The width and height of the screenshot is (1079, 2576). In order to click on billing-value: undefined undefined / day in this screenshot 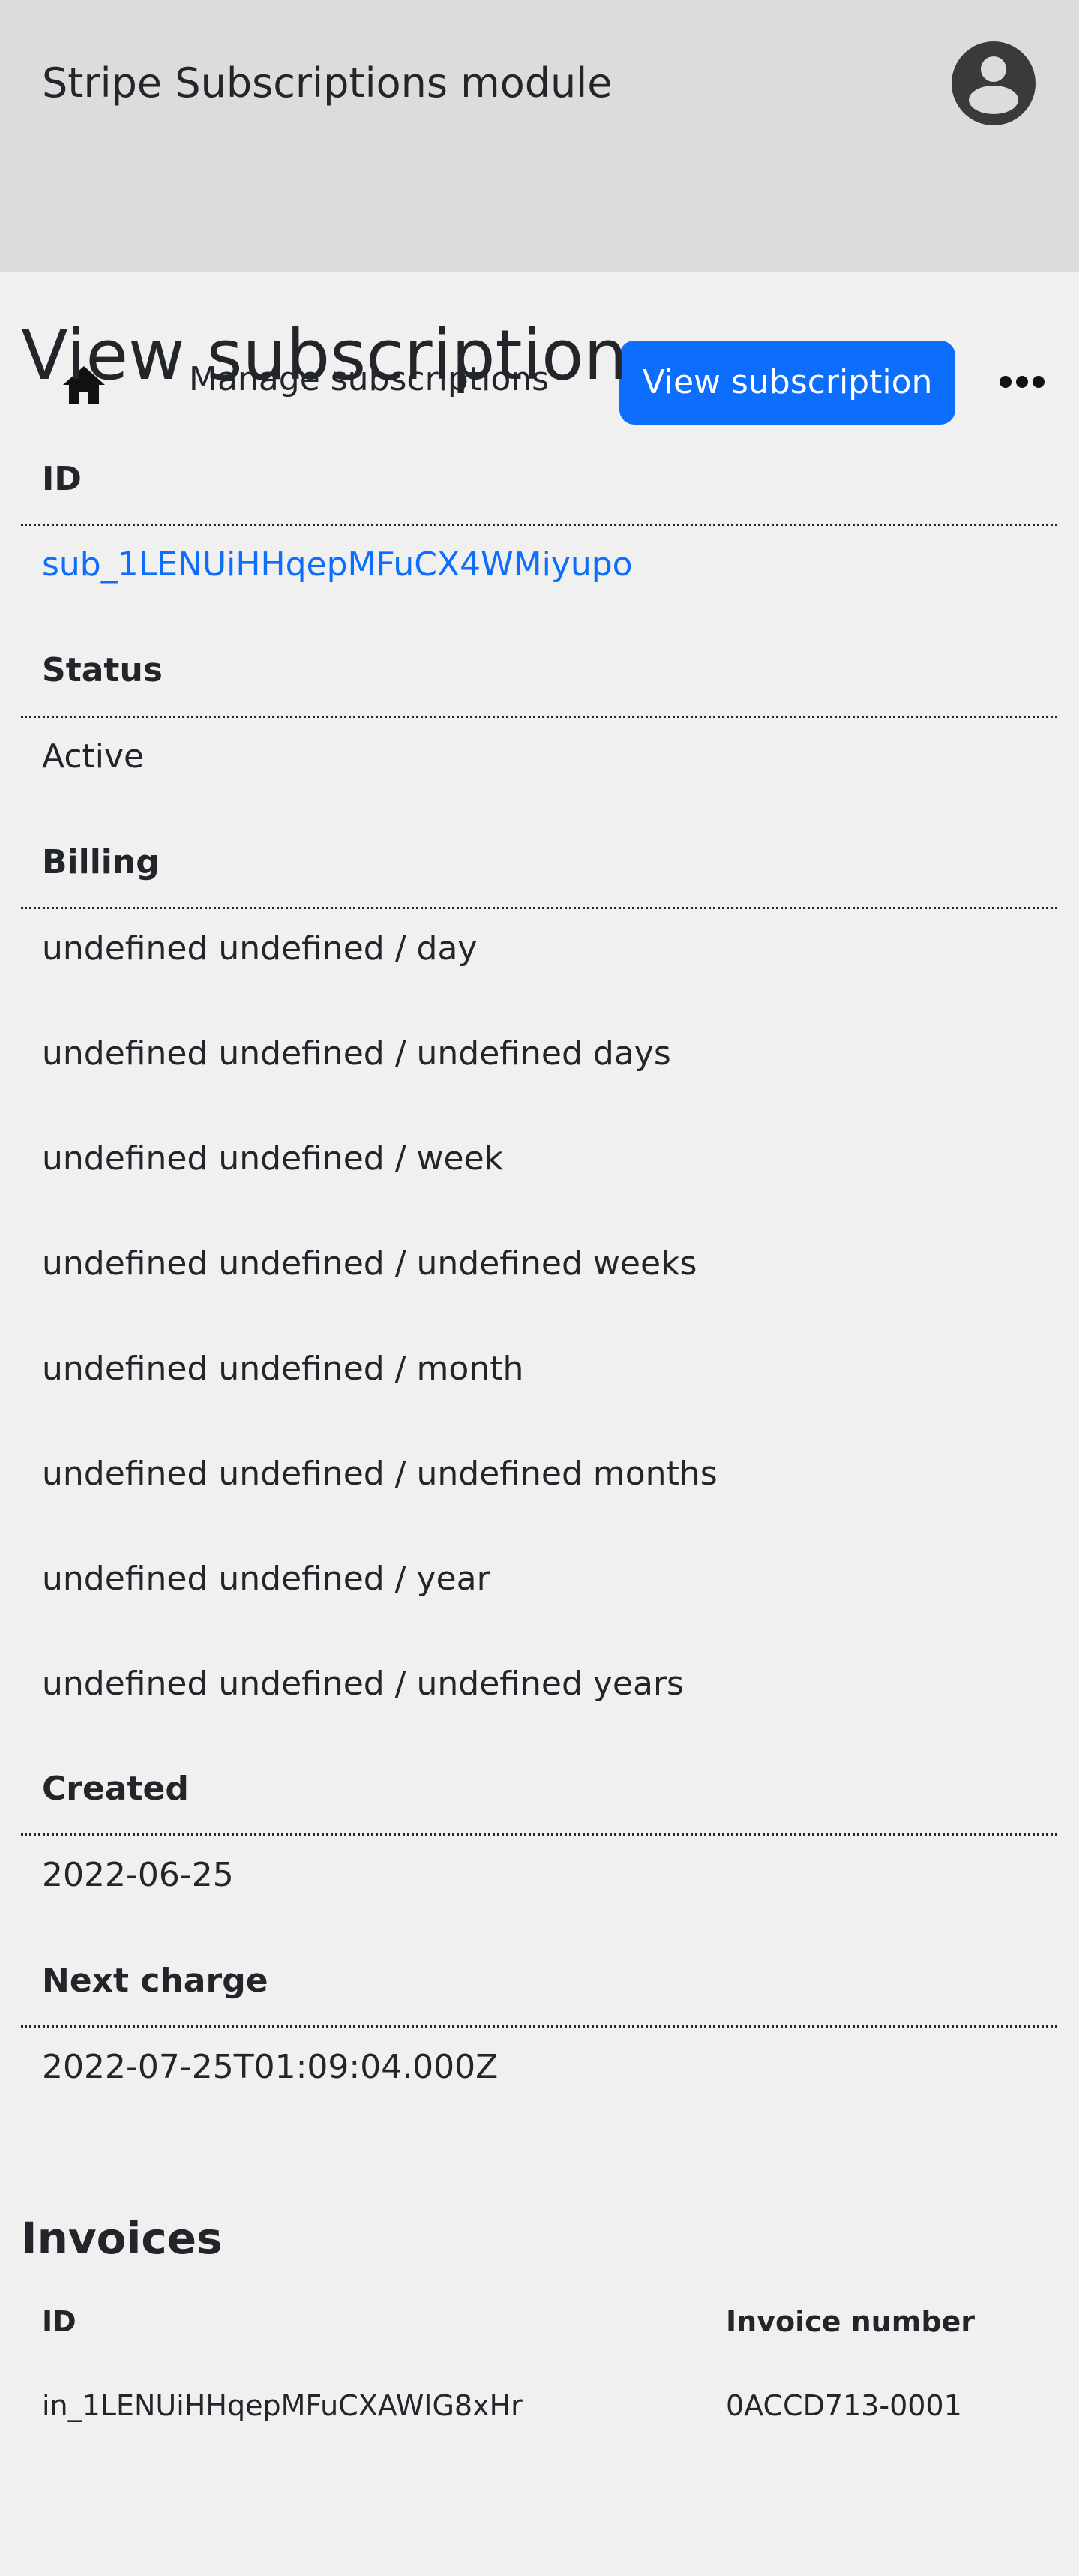, I will do `click(260, 948)`.